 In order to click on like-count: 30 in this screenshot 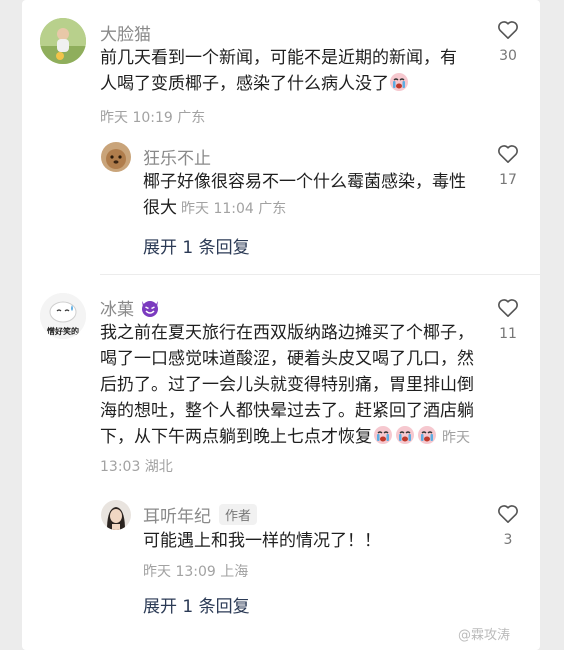, I will do `click(508, 56)`.